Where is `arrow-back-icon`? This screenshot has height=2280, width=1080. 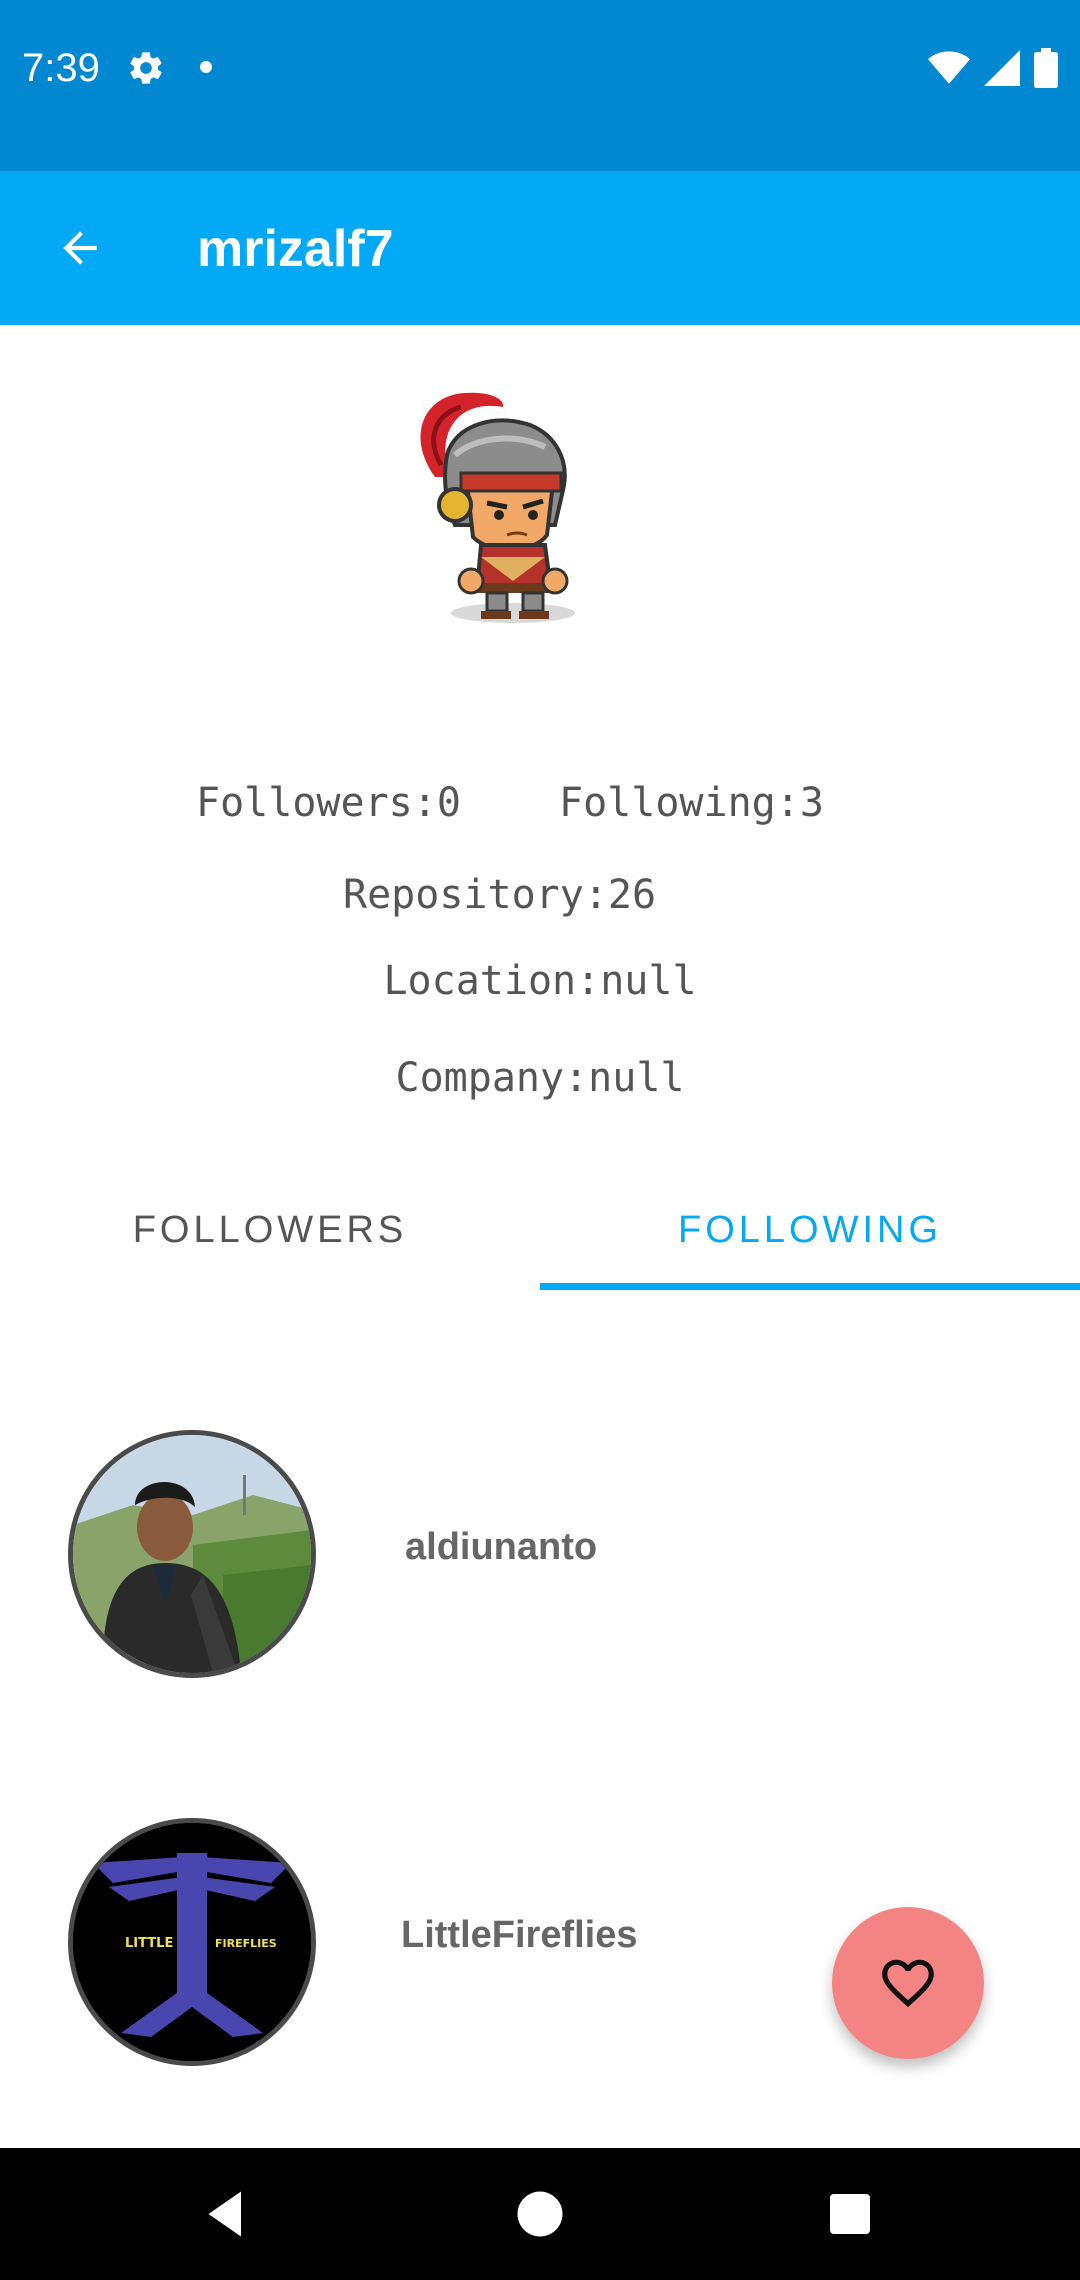
arrow-back-icon is located at coordinates (80, 248).